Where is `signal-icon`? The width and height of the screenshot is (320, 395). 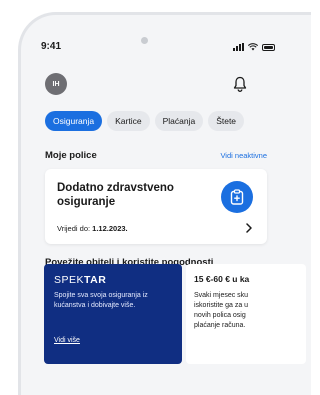 signal-icon is located at coordinates (238, 47).